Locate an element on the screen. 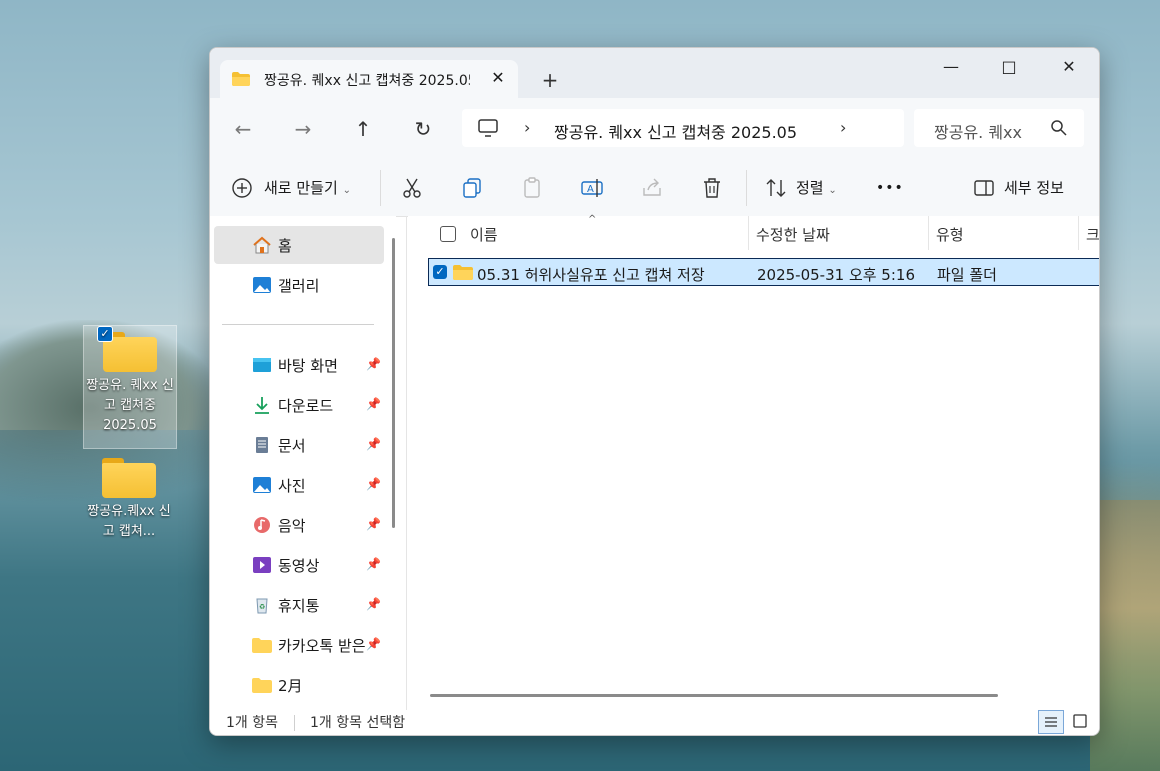 The image size is (1160, 771). sidebar-item-label: 카카오톡 받은 파일 is located at coordinates (322, 646).